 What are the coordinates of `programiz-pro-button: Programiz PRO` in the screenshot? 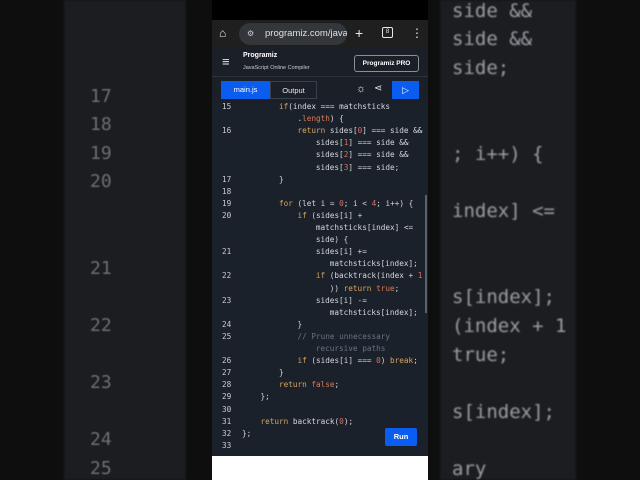 It's located at (386, 63).